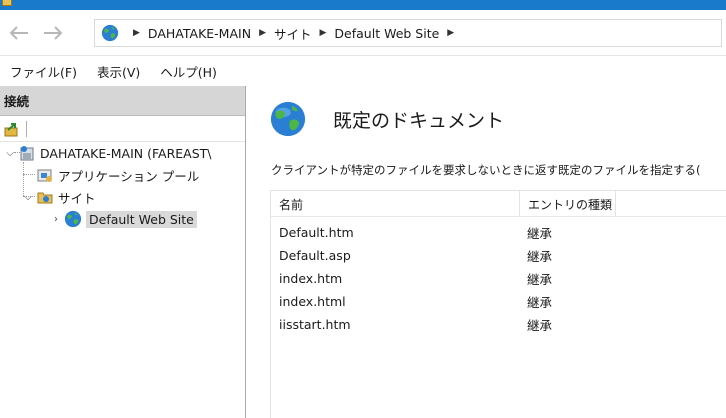 The width and height of the screenshot is (726, 418). What do you see at coordinates (315, 255) in the screenshot?
I see `document-name: Default.asp` at bounding box center [315, 255].